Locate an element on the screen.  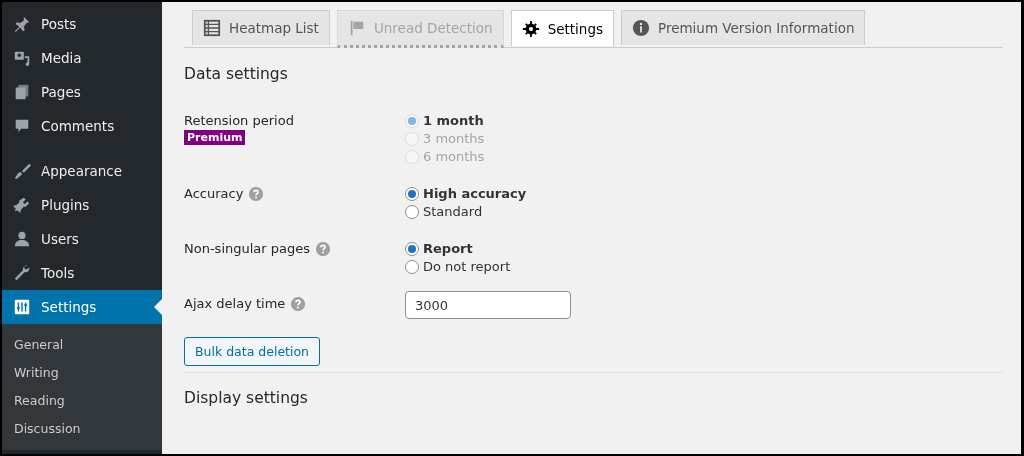
tab: Settings is located at coordinates (562, 28).